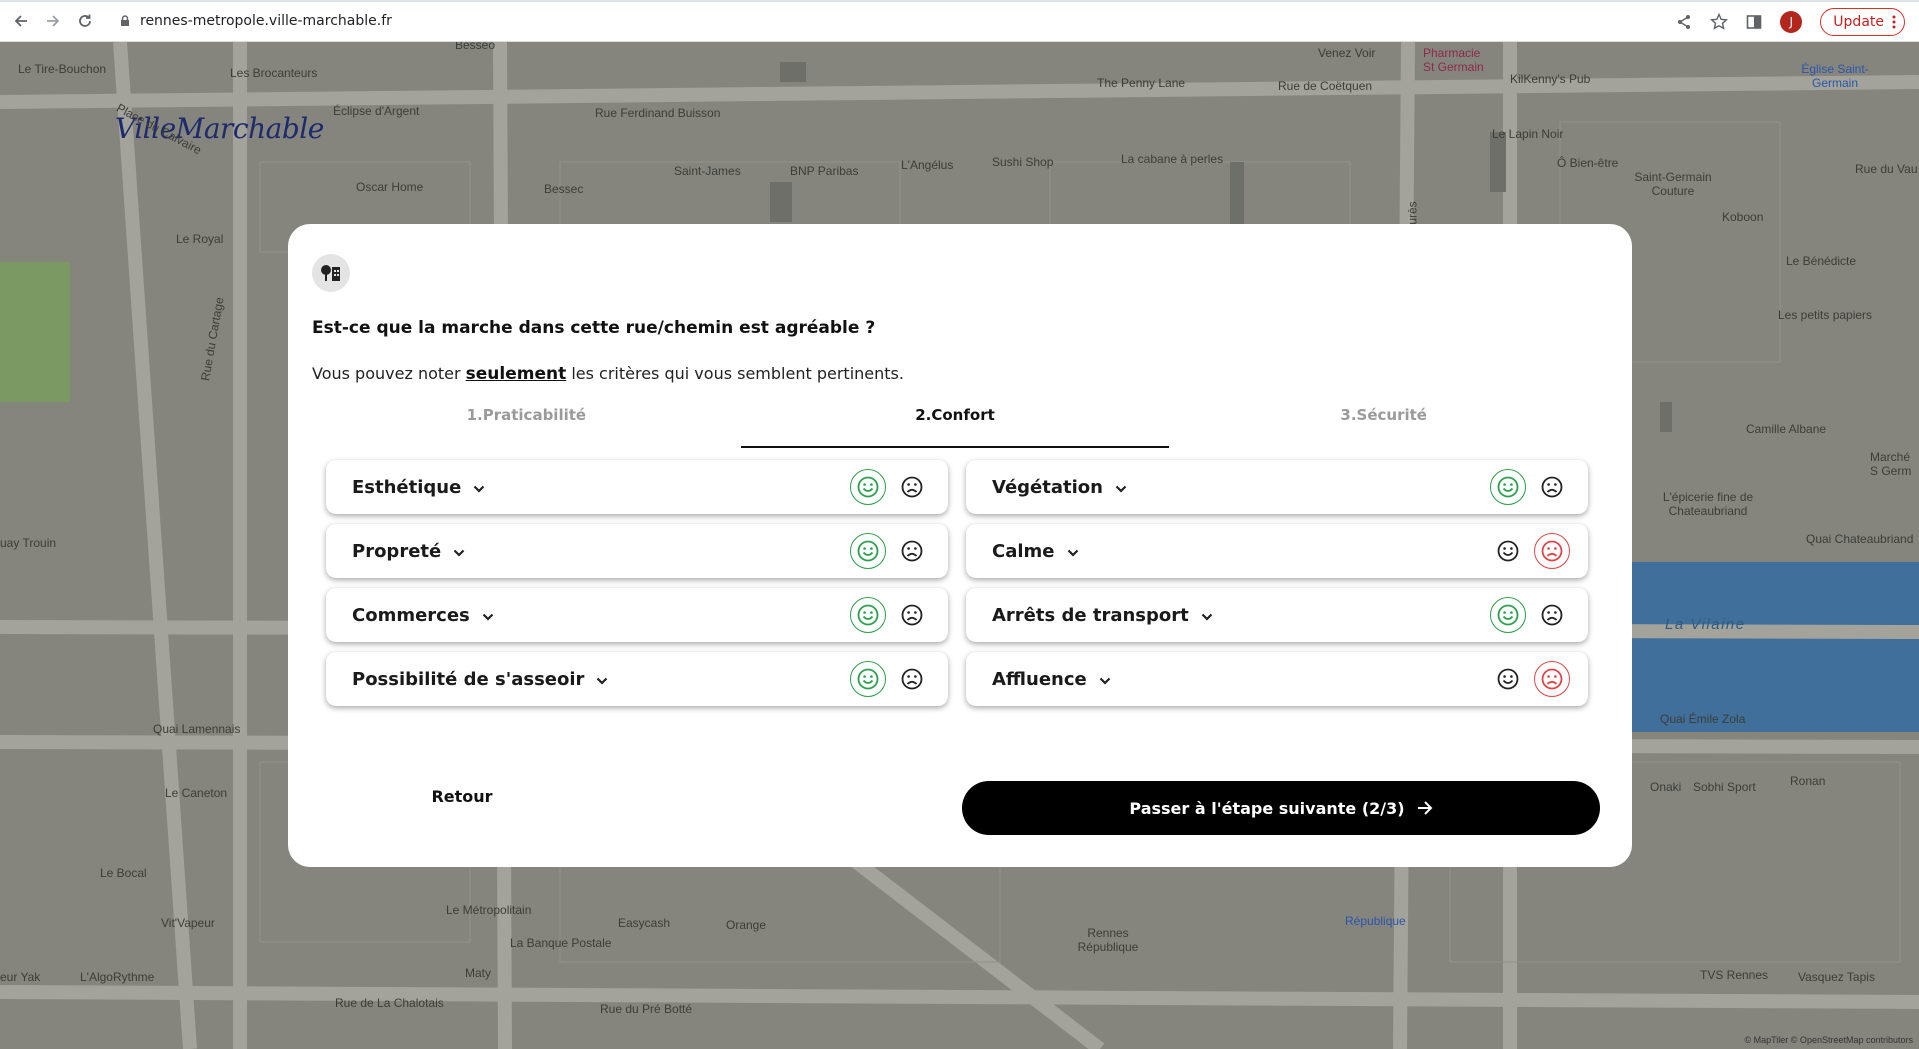 This screenshot has width=1919, height=1049. What do you see at coordinates (1277, 615) in the screenshot?
I see `criterion-card: Arrêts de transport` at bounding box center [1277, 615].